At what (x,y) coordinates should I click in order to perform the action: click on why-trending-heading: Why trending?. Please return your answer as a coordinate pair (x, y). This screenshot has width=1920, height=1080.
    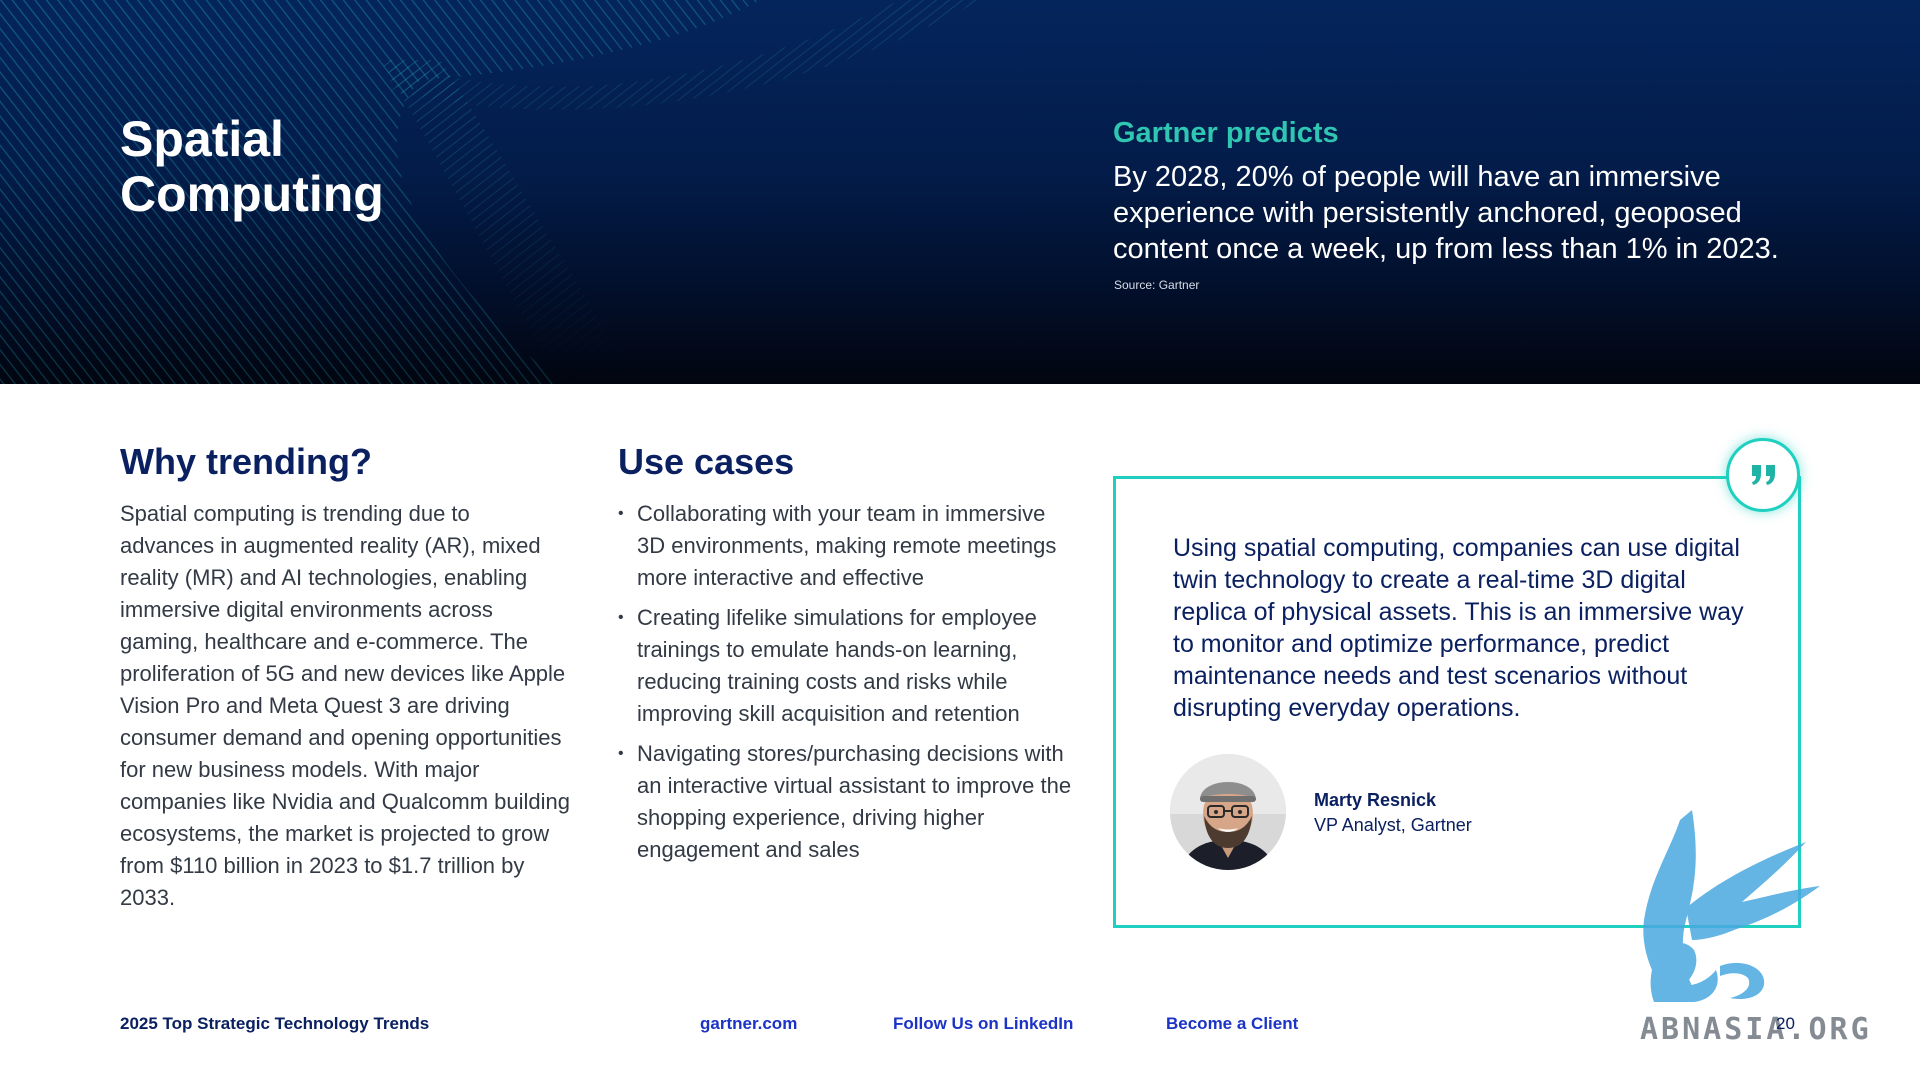
    Looking at the image, I should click on (246, 461).